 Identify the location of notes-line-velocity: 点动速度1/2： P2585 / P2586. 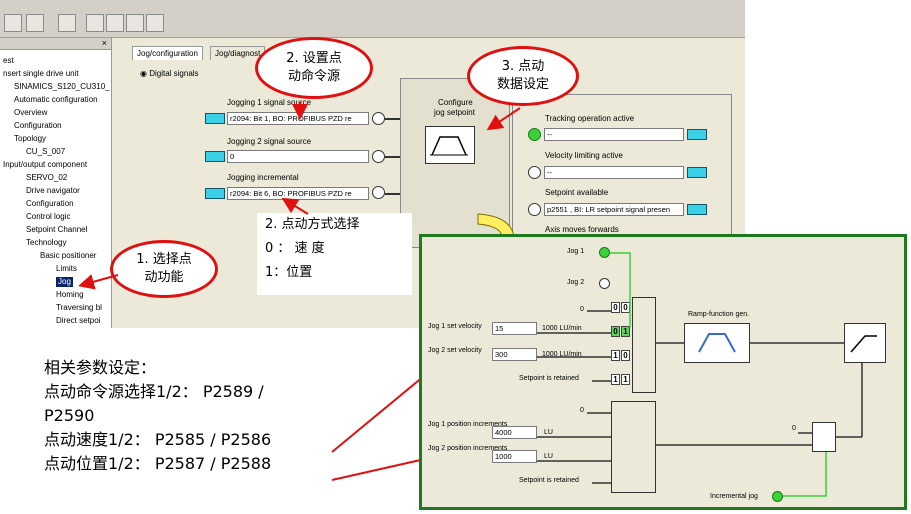
(158, 439).